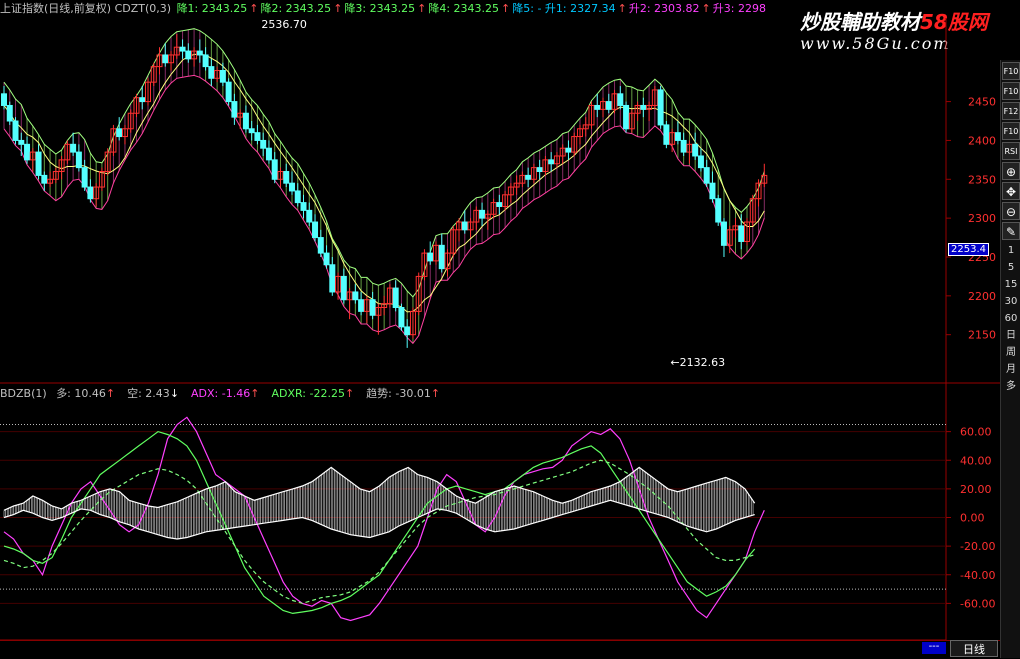  What do you see at coordinates (1010, 335) in the screenshot?
I see `period-button-日: 日` at bounding box center [1010, 335].